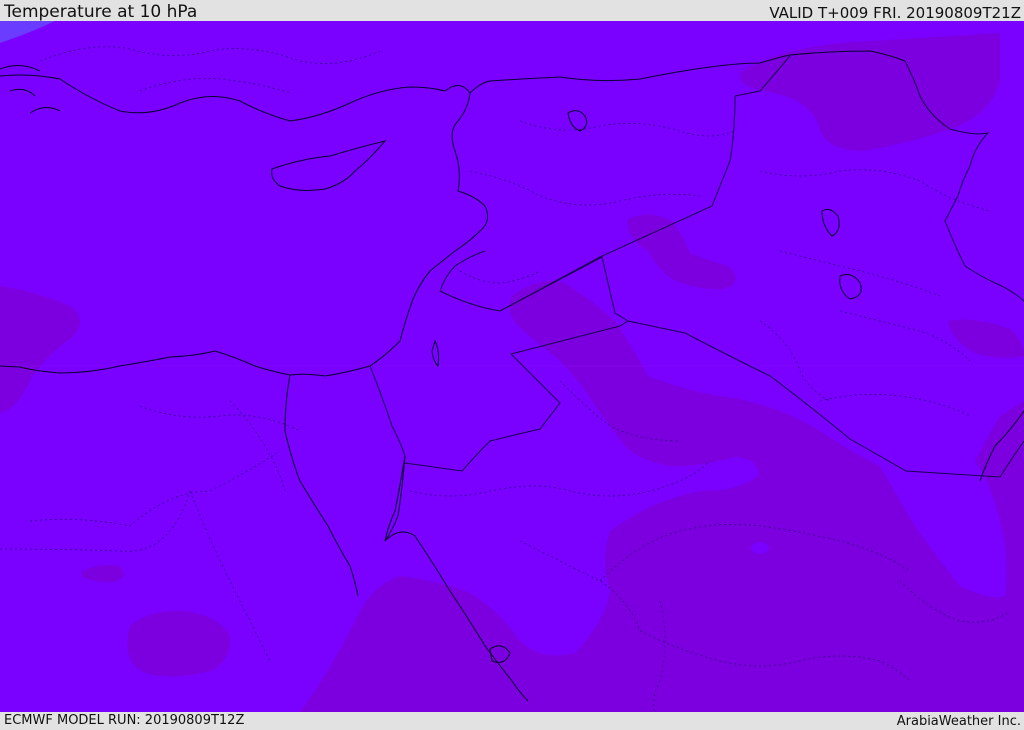 This screenshot has width=1024, height=730. Describe the element at coordinates (124, 720) in the screenshot. I see `model-run-label: ECMWF MODEL RUN: 20190809T12Z` at that location.